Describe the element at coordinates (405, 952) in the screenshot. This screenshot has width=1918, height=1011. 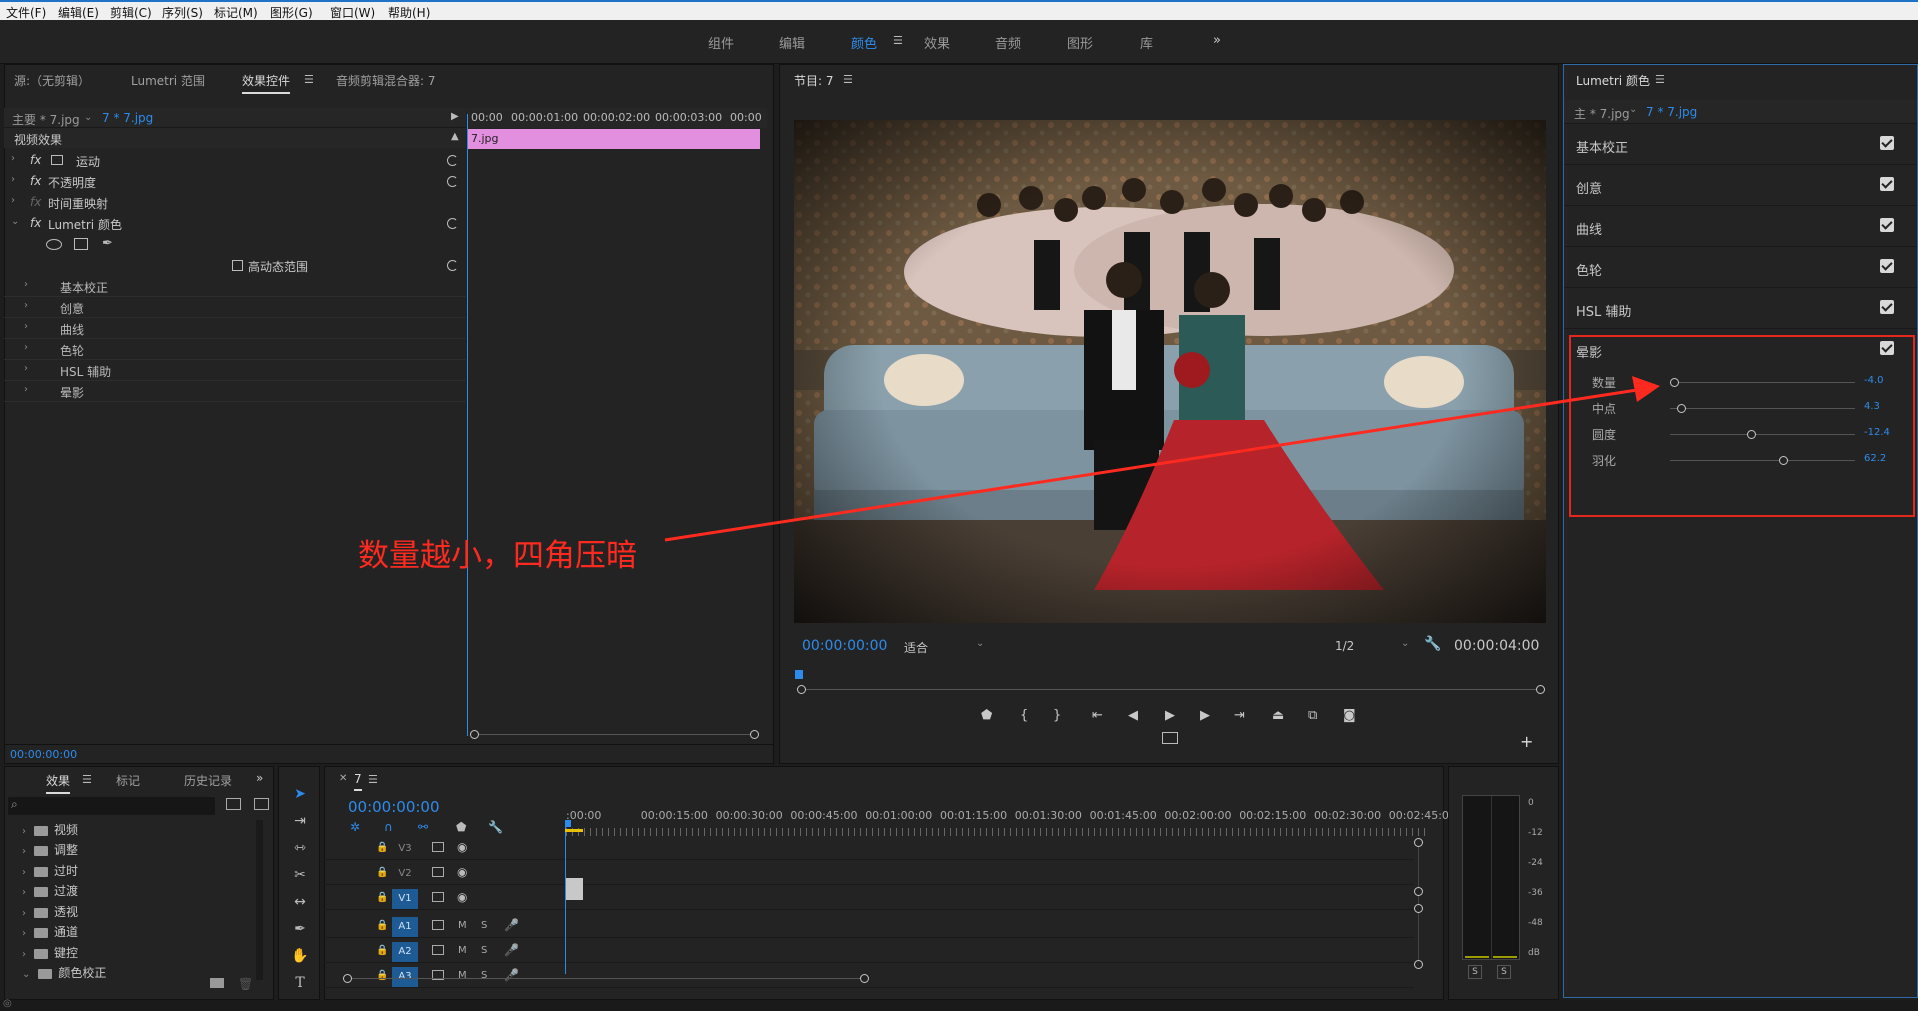
I see `track-target-a2: A2` at that location.